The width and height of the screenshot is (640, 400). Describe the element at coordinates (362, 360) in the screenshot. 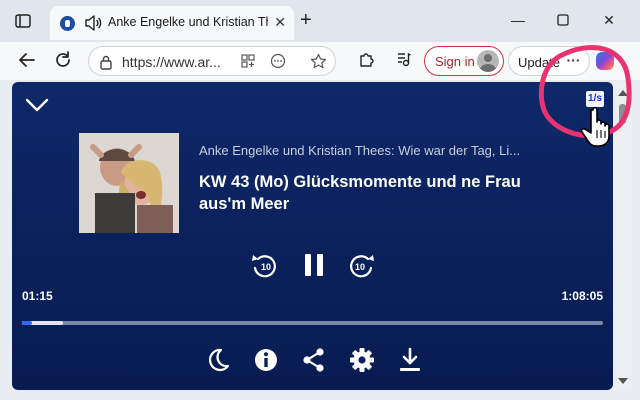

I see `settings-gear-icon` at that location.